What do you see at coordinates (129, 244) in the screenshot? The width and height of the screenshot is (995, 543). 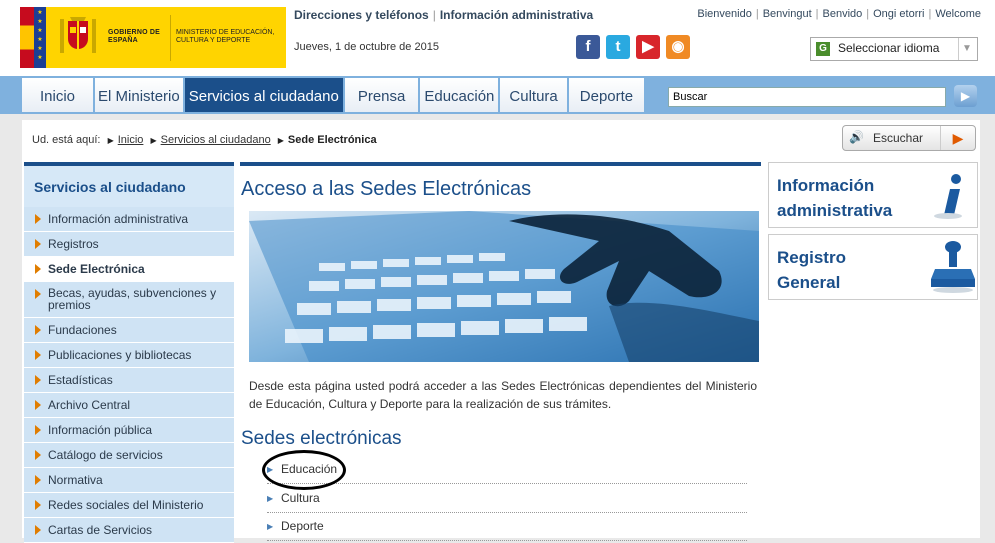 I see `sidebar-item-registros: Registros` at bounding box center [129, 244].